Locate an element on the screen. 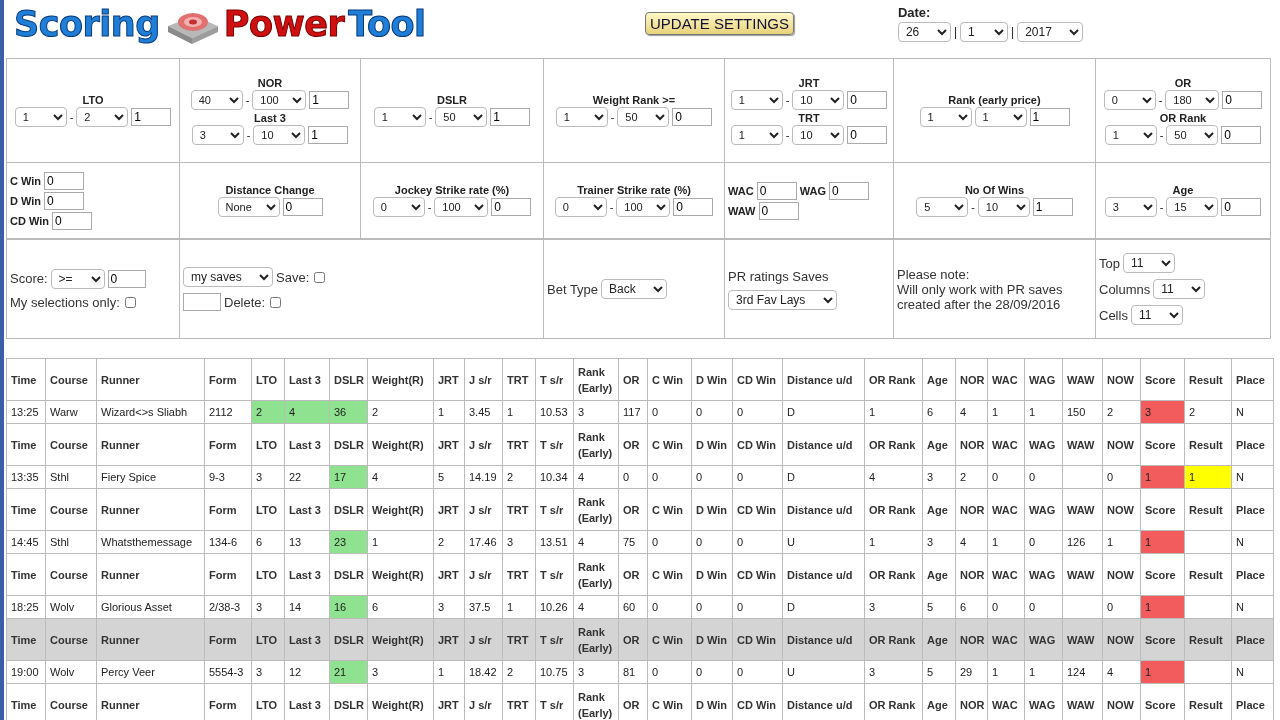 This screenshot has width=1280, height=720. dropdown: 3rd Fav Lays is located at coordinates (782, 299).